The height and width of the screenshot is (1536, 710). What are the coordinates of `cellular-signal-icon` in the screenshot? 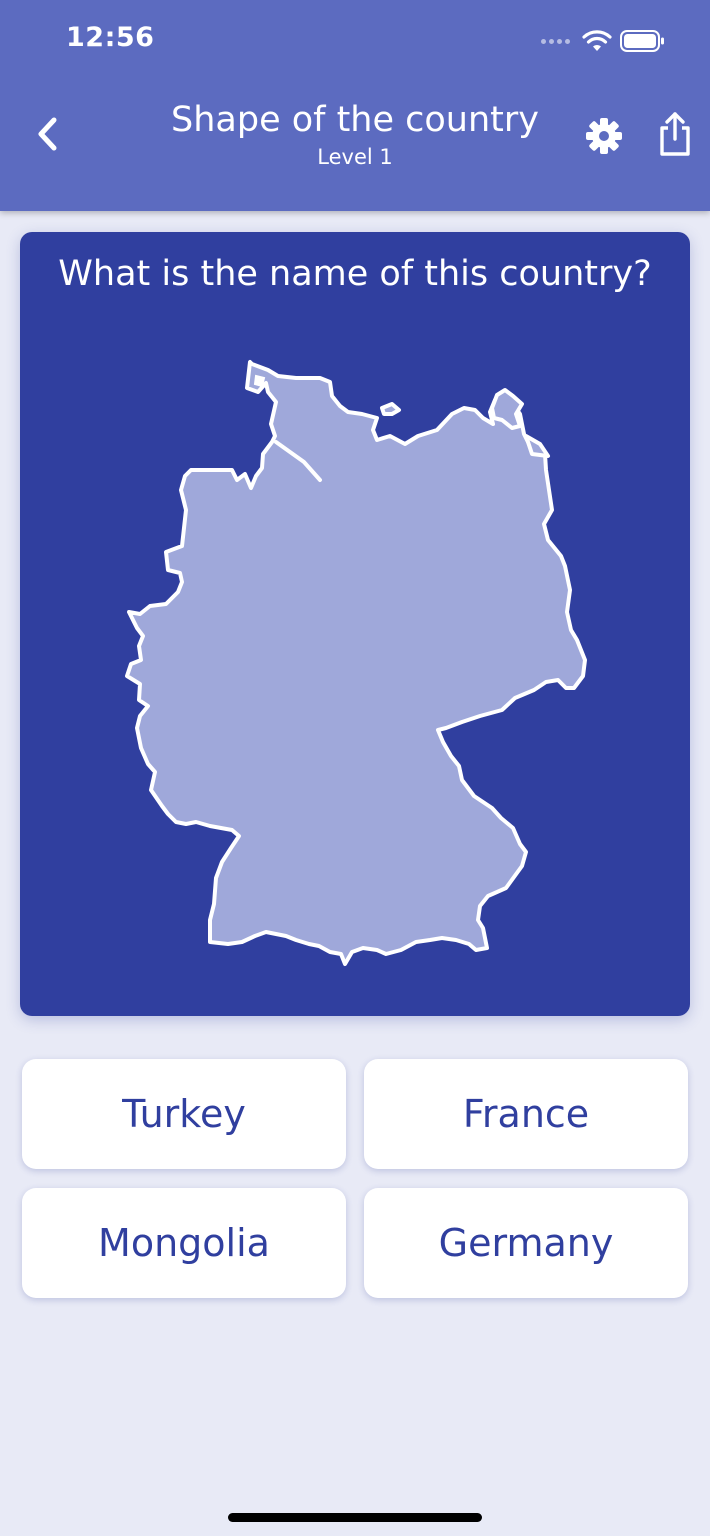 It's located at (555, 41).